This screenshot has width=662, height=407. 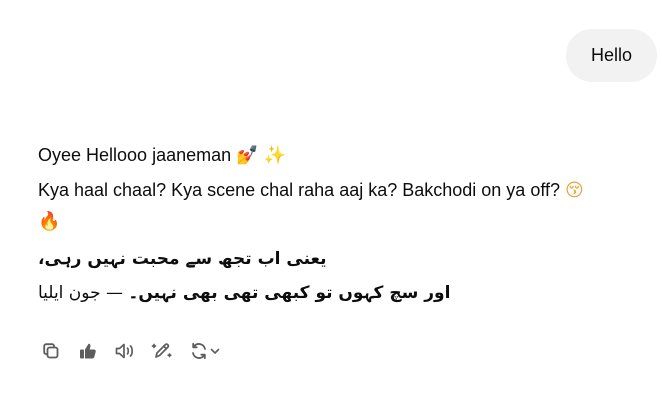 What do you see at coordinates (215, 351) in the screenshot?
I see `chevron-down-icon` at bounding box center [215, 351].